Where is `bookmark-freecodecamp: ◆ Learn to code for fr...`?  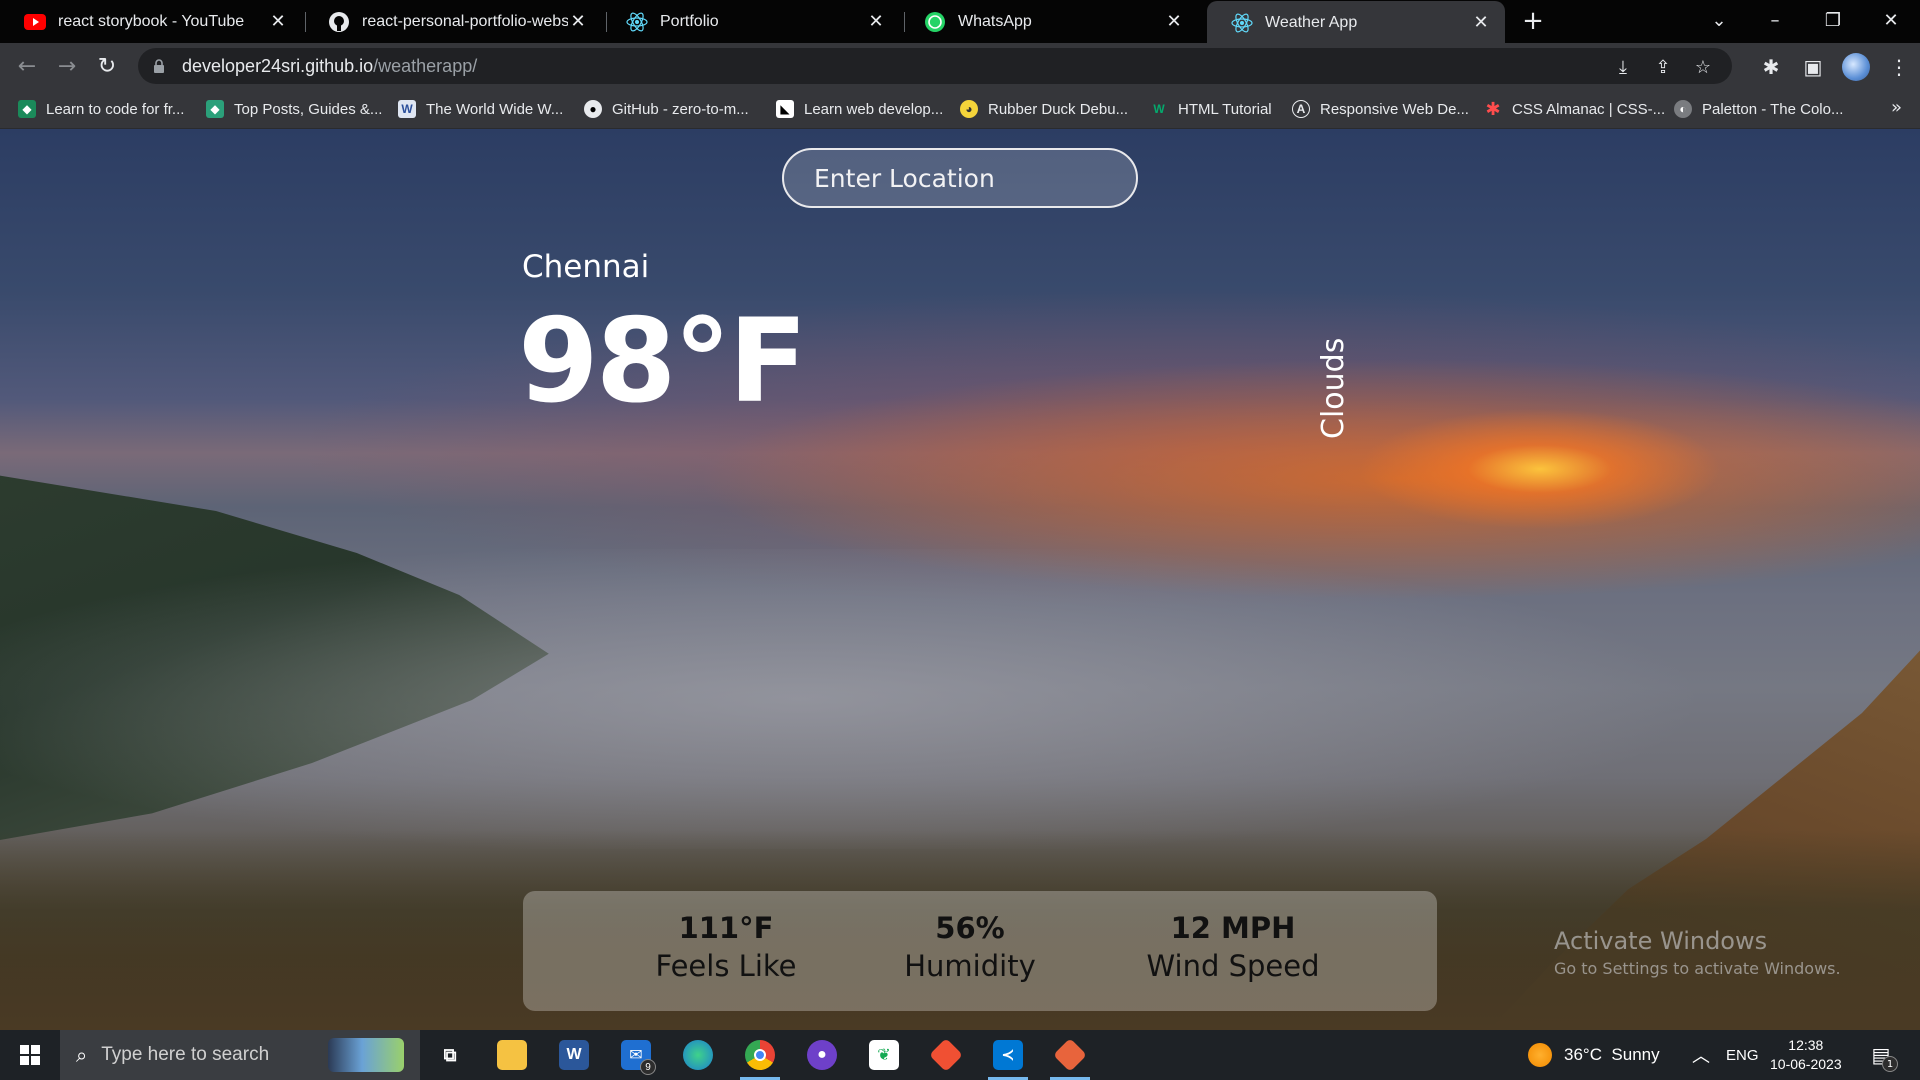
bookmark-freecodecamp: ◆ Learn to code for fr... is located at coordinates (101, 109).